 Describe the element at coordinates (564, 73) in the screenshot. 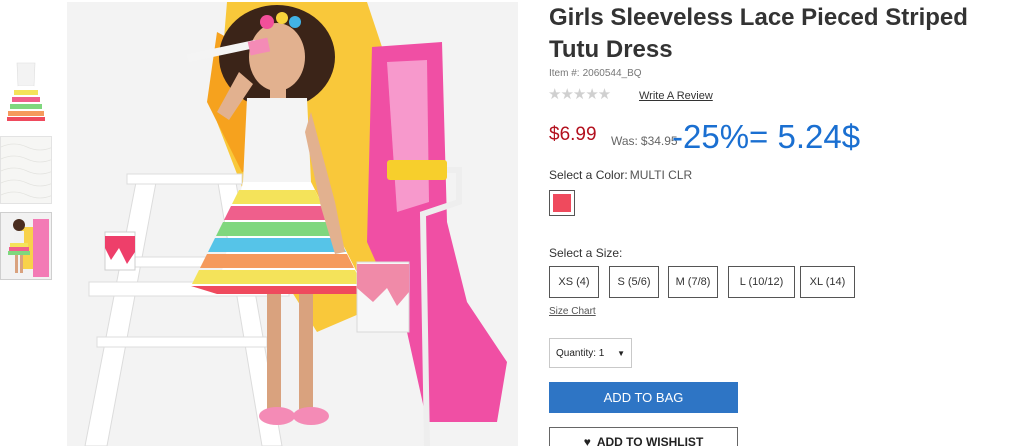

I see `item-number-label: Item #:` at that location.